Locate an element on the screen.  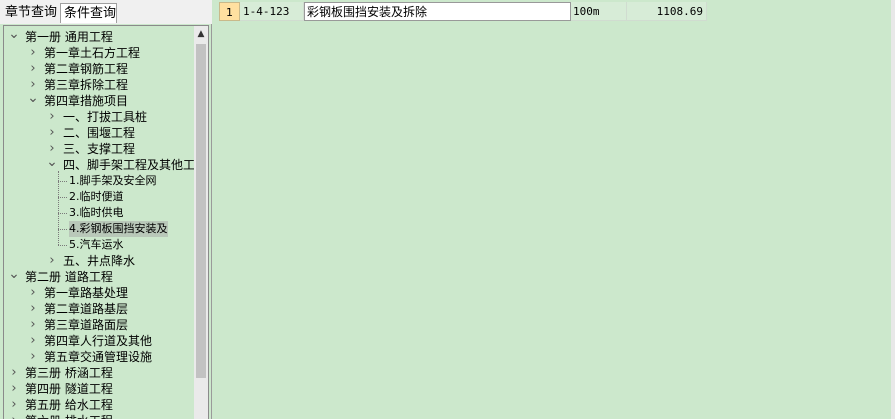
tree-item-label: 第五章交通管理设施 is located at coordinates (98, 357).